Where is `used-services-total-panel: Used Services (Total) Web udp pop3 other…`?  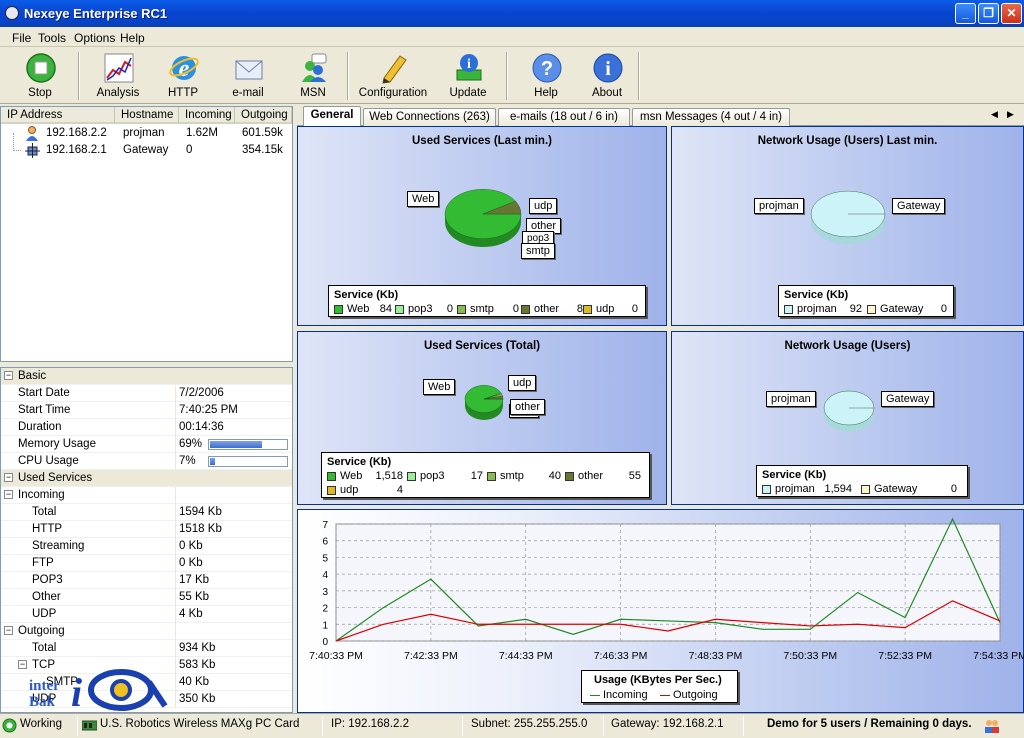 used-services-total-panel: Used Services (Total) Web udp pop3 other… is located at coordinates (482, 418).